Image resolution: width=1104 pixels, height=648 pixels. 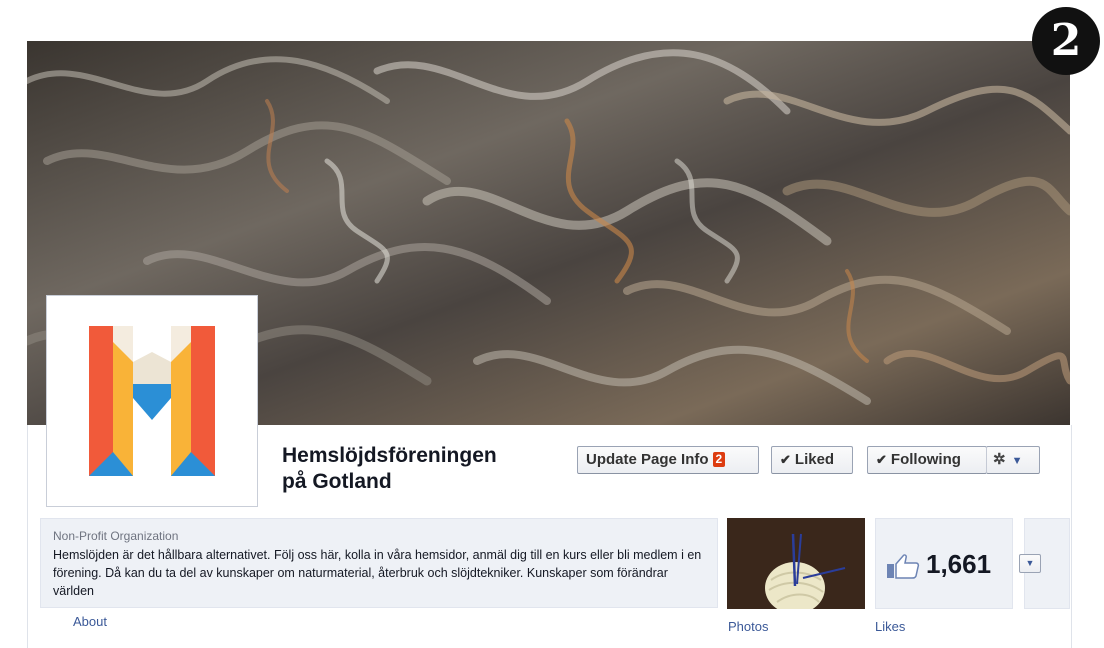 What do you see at coordinates (959, 564) in the screenshot?
I see `likes-count: 1,661` at bounding box center [959, 564].